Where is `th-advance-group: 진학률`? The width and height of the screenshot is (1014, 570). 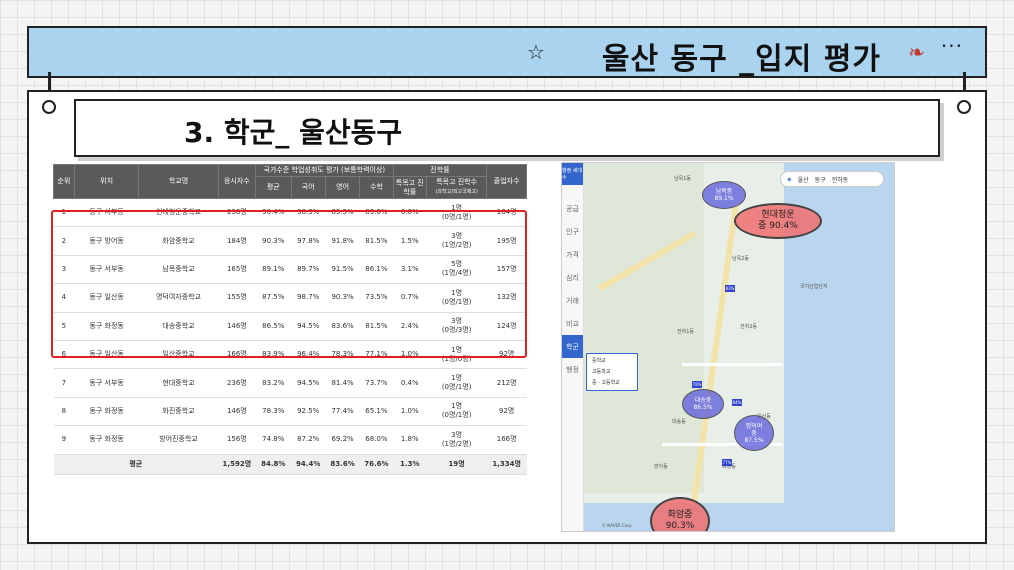 th-advance-group: 진학률 is located at coordinates (440, 170).